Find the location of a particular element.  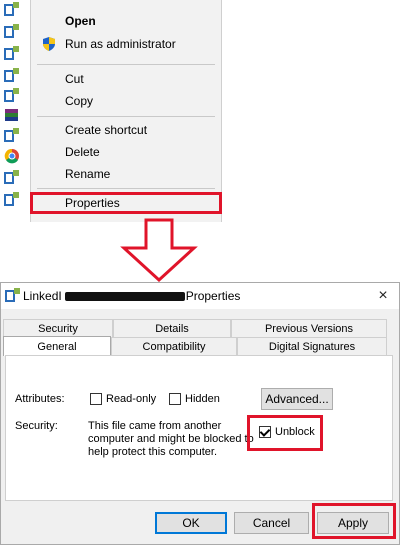

title-bar: LinkedI Properties × is located at coordinates (200, 296).